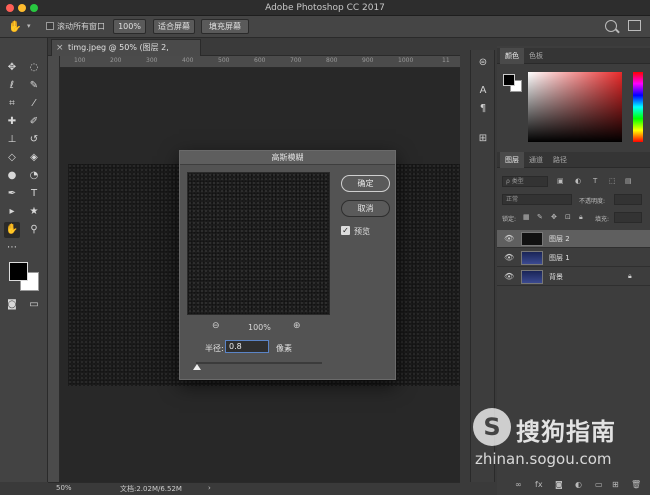  What do you see at coordinates (12, 194) in the screenshot?
I see `pen-tool-icon: ✒` at bounding box center [12, 194].